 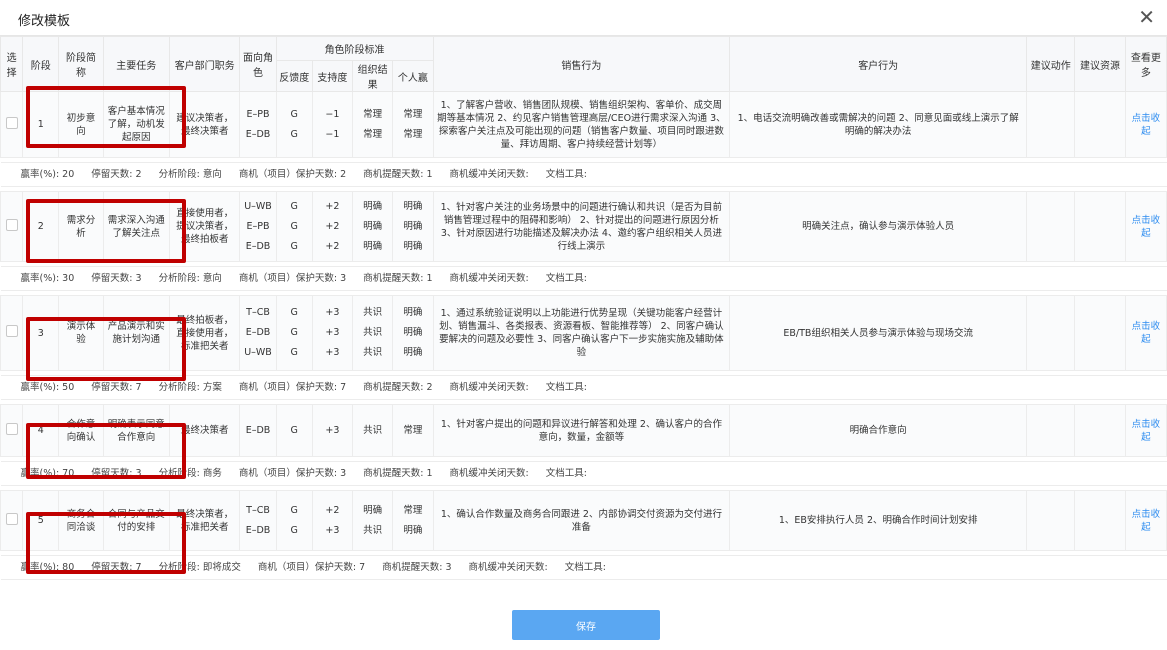 I want to click on facing-role: U–WB, so click(x=258, y=206).